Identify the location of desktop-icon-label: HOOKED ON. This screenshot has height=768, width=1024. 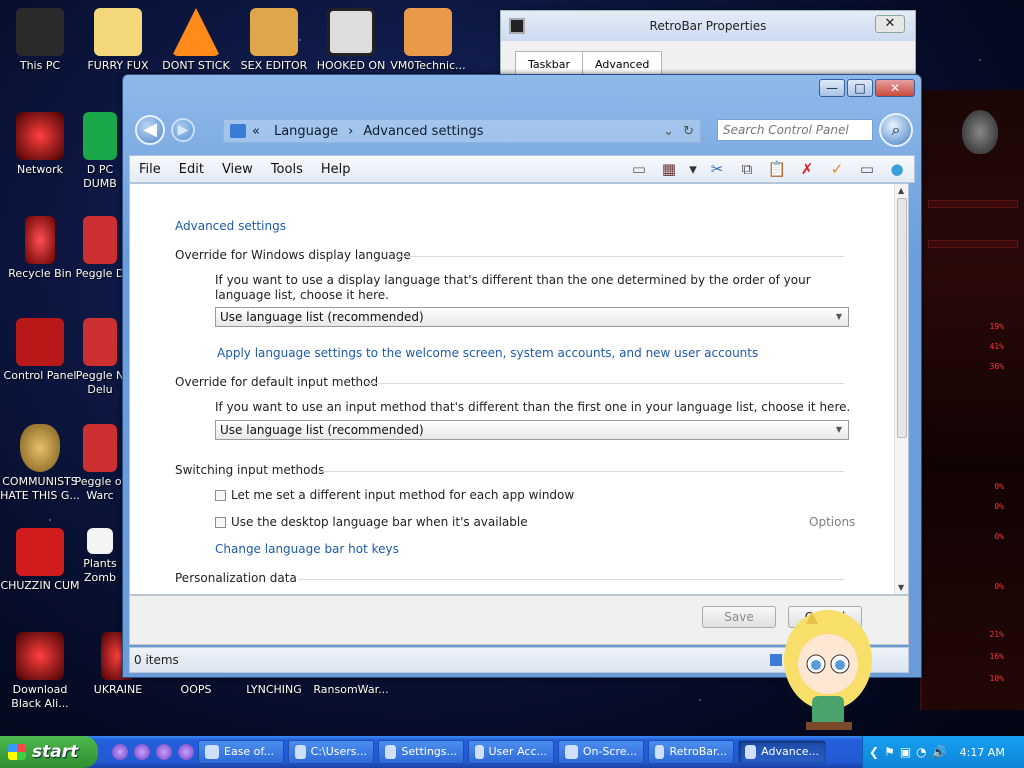
(351, 65).